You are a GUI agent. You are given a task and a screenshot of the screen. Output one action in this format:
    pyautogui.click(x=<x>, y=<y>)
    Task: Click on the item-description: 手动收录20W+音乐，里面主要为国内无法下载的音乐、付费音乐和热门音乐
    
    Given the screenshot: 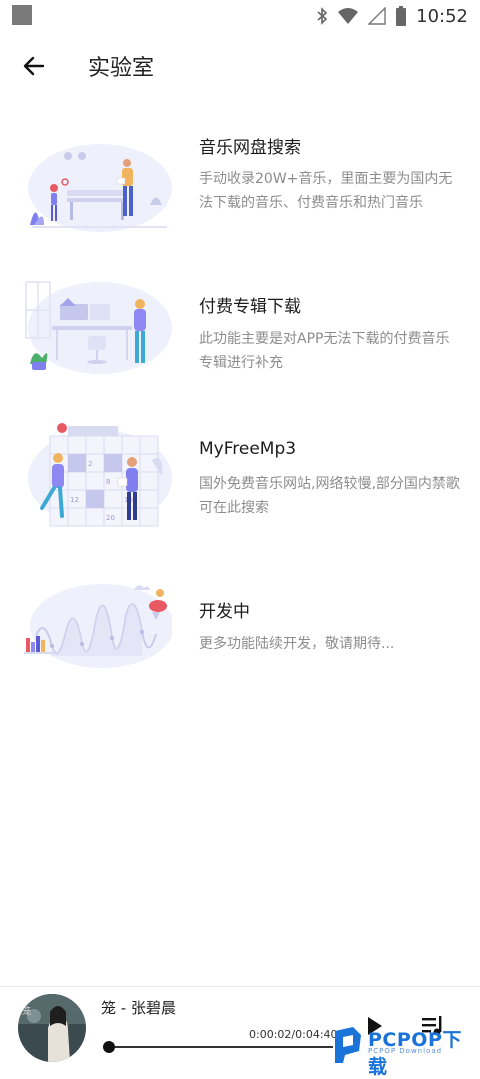 What is the action you would take?
    pyautogui.click(x=326, y=191)
    